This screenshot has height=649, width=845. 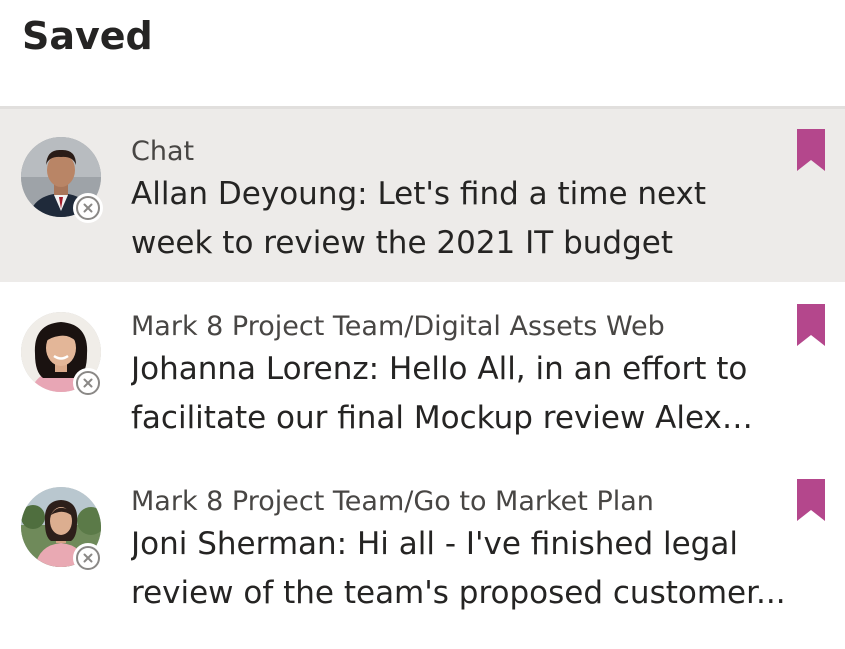 What do you see at coordinates (87, 36) in the screenshot?
I see `page-title: Saved` at bounding box center [87, 36].